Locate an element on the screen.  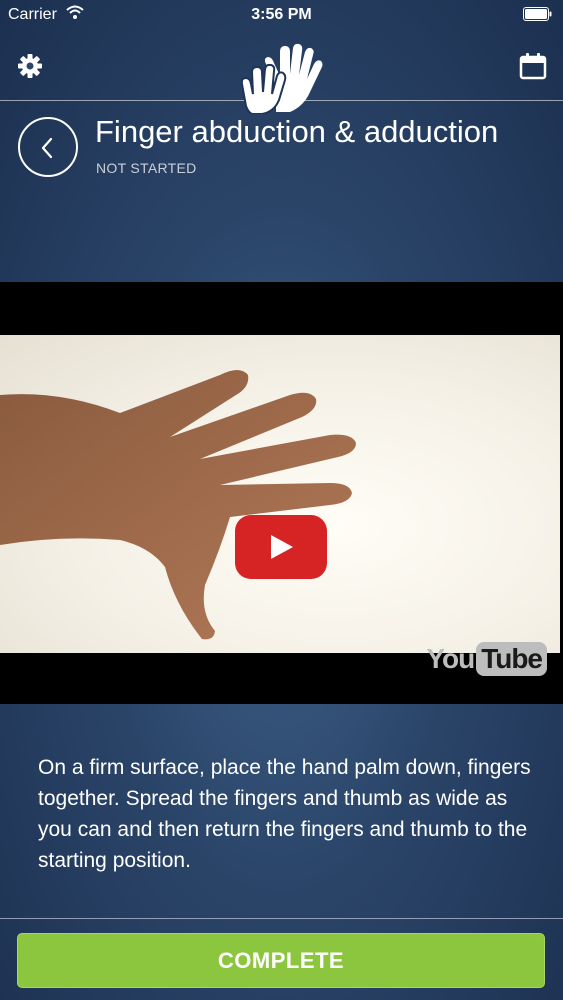
exercise-status: NOT STARTED is located at coordinates (146, 168).